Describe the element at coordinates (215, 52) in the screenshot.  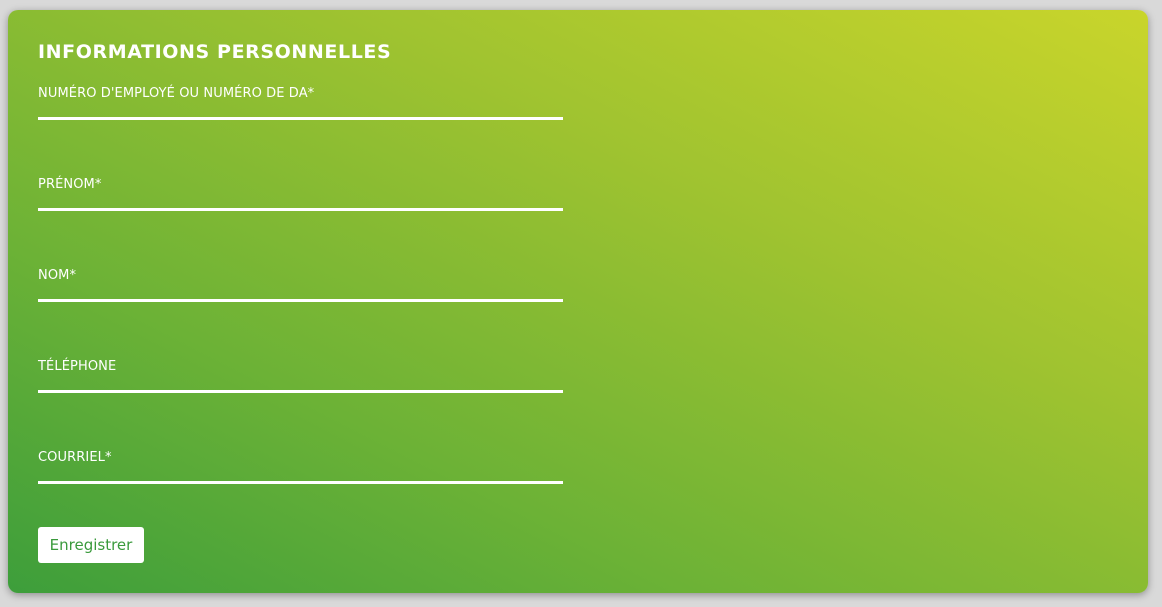
I see `form-title: INFORMATIONS PERSONNELLES` at that location.